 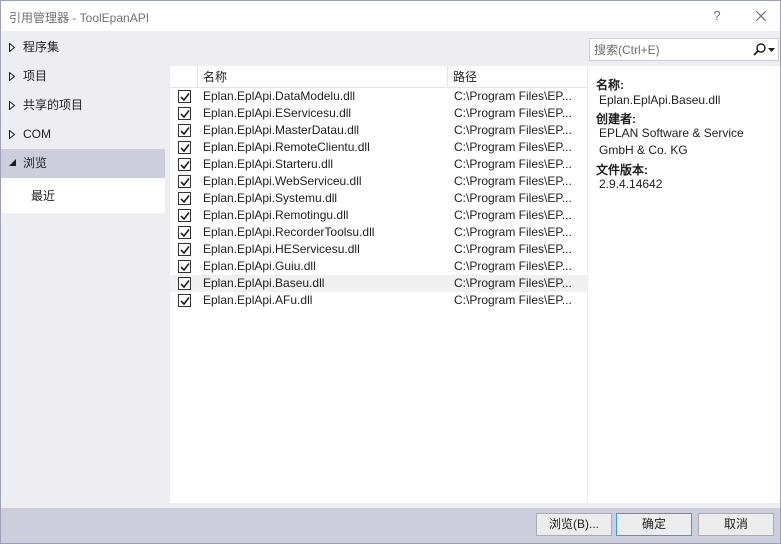 I want to click on name-value: Eplan.EplApi.Baseu.dll, so click(x=660, y=100).